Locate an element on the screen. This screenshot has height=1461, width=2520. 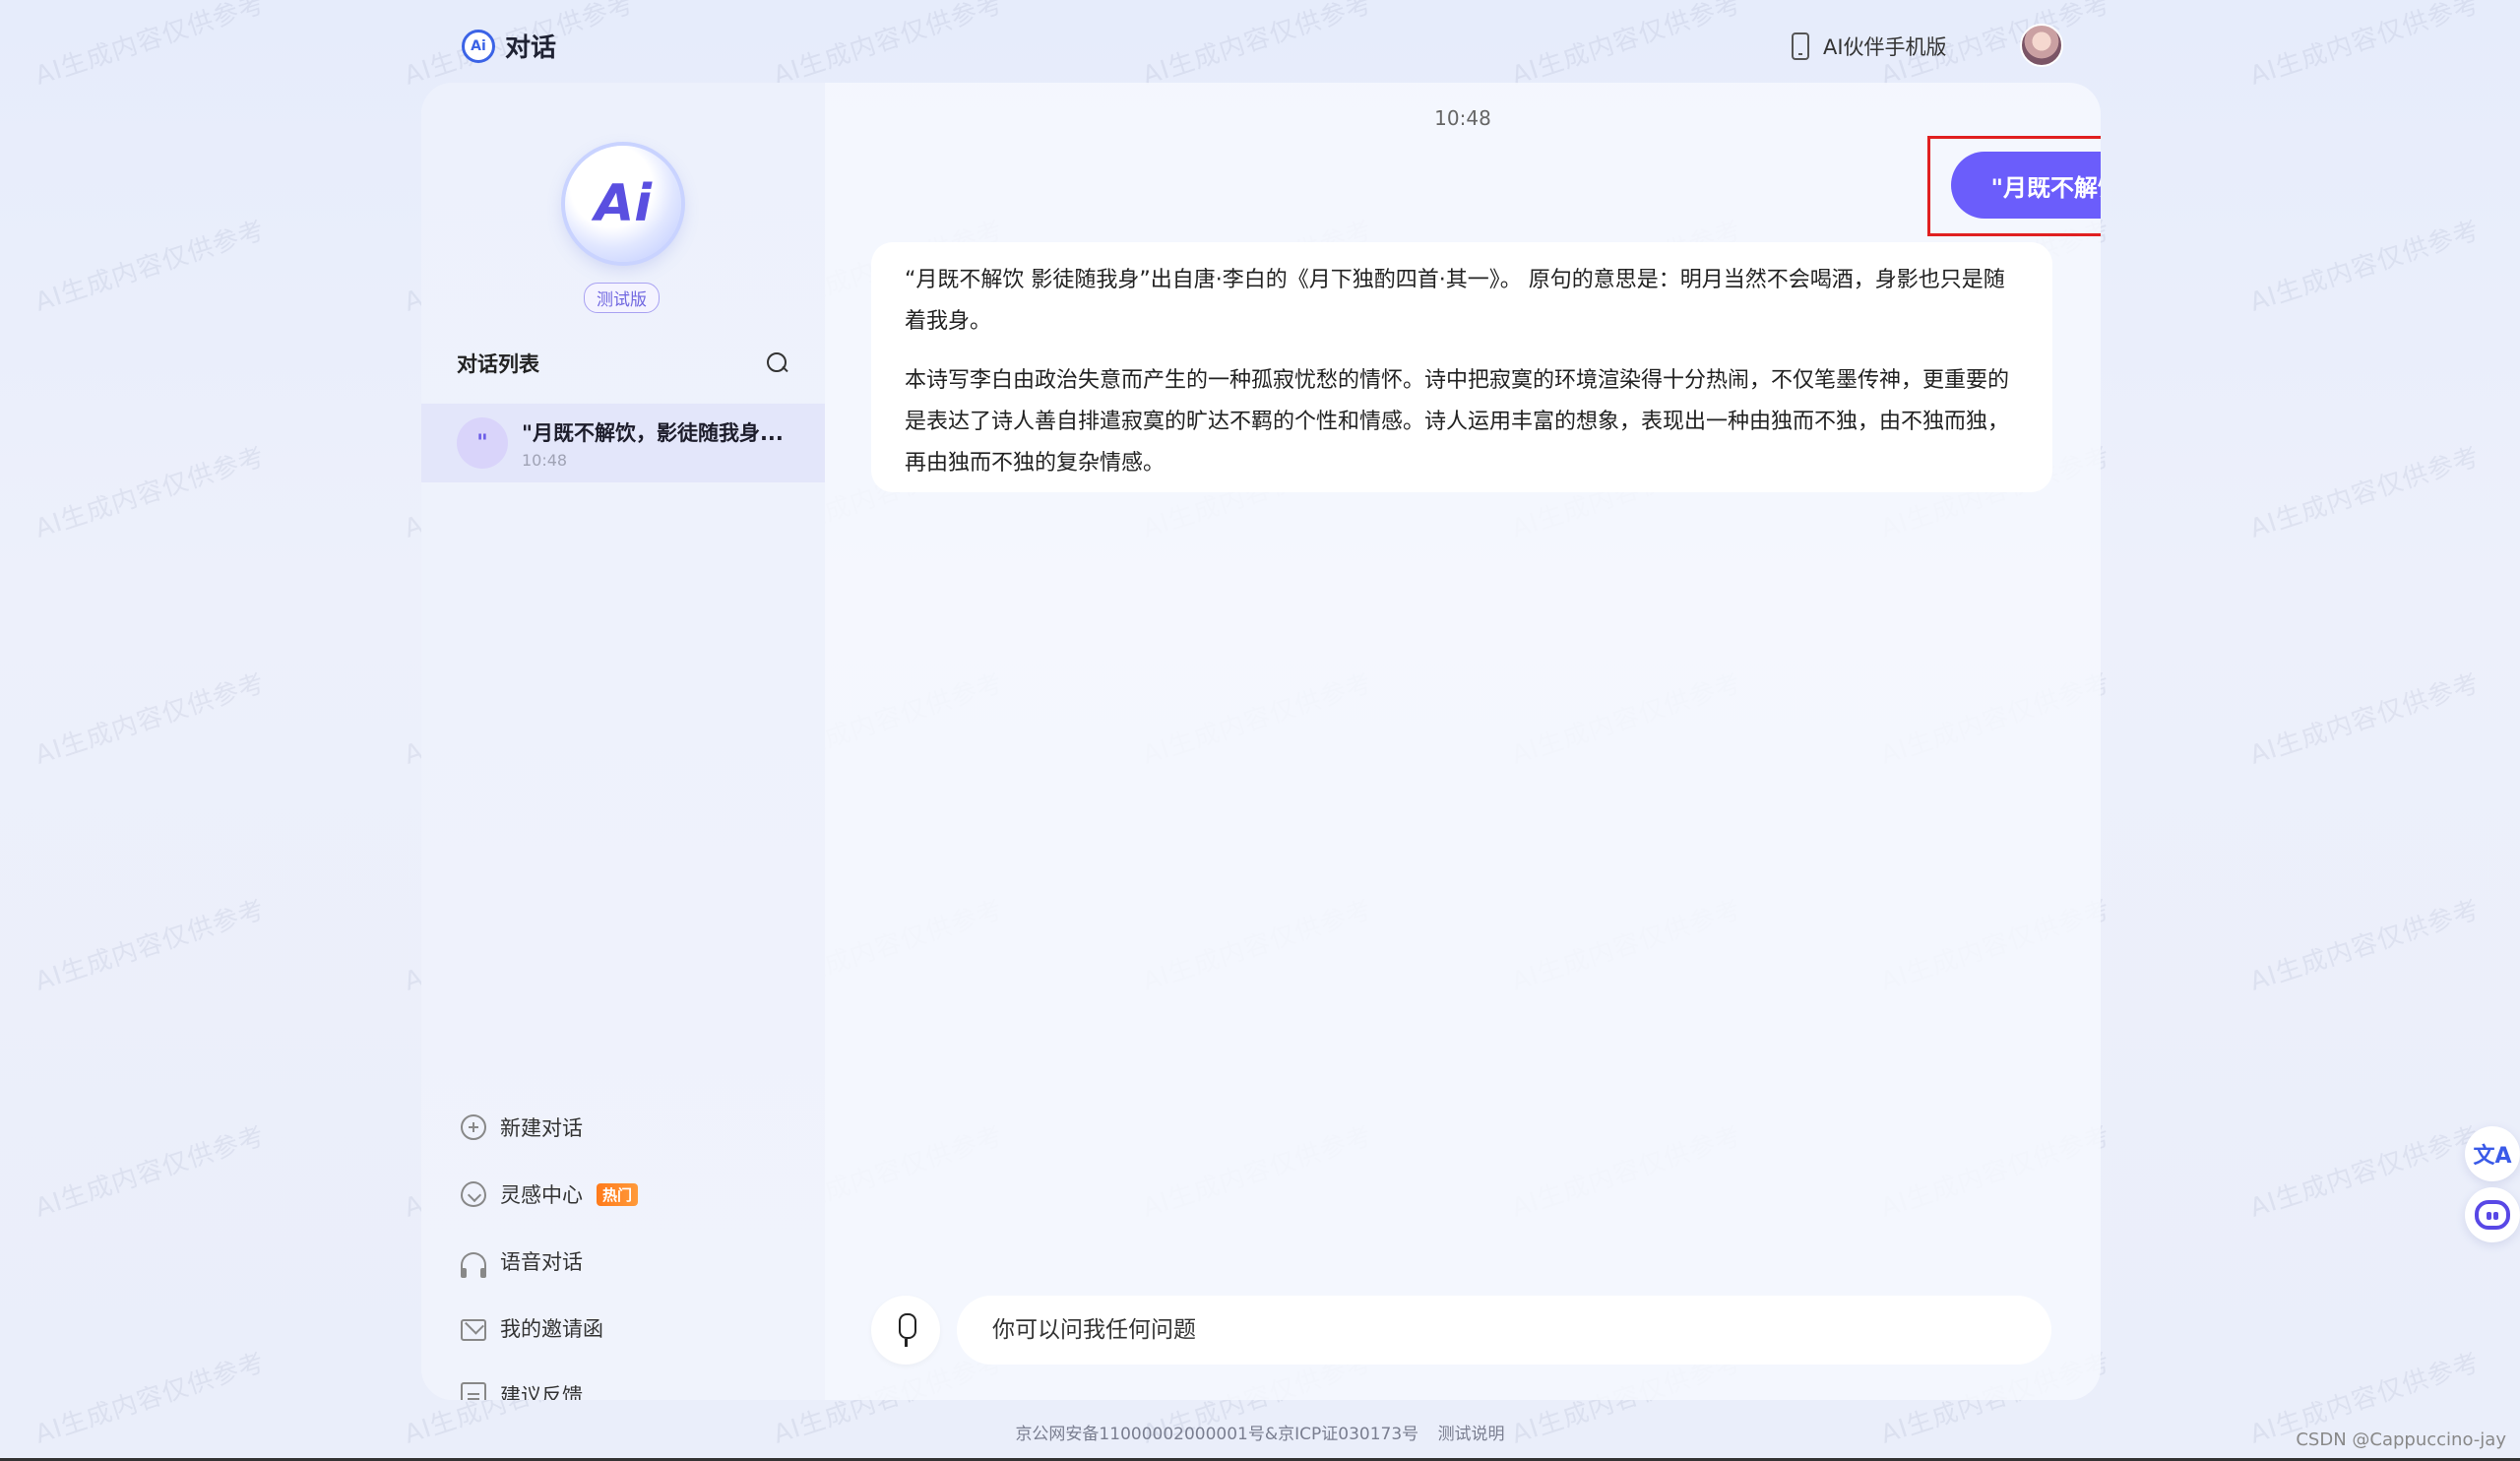
message-timestamp: 10:48 is located at coordinates (1462, 118).